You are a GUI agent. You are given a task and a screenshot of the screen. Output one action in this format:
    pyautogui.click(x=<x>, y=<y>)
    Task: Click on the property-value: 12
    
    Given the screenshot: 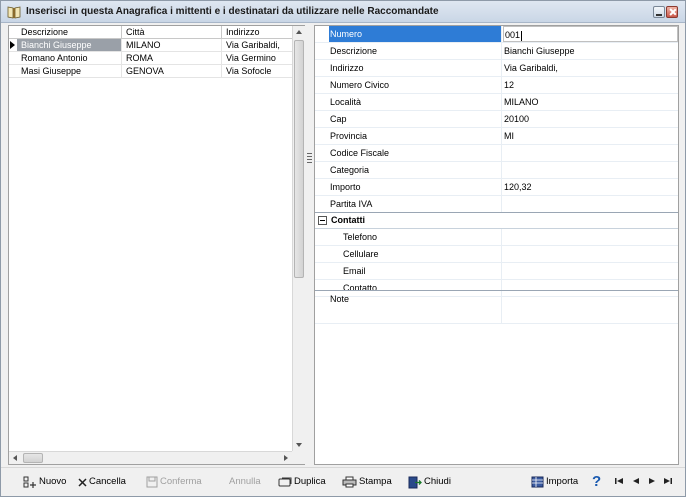 What is the action you would take?
    pyautogui.click(x=590, y=85)
    